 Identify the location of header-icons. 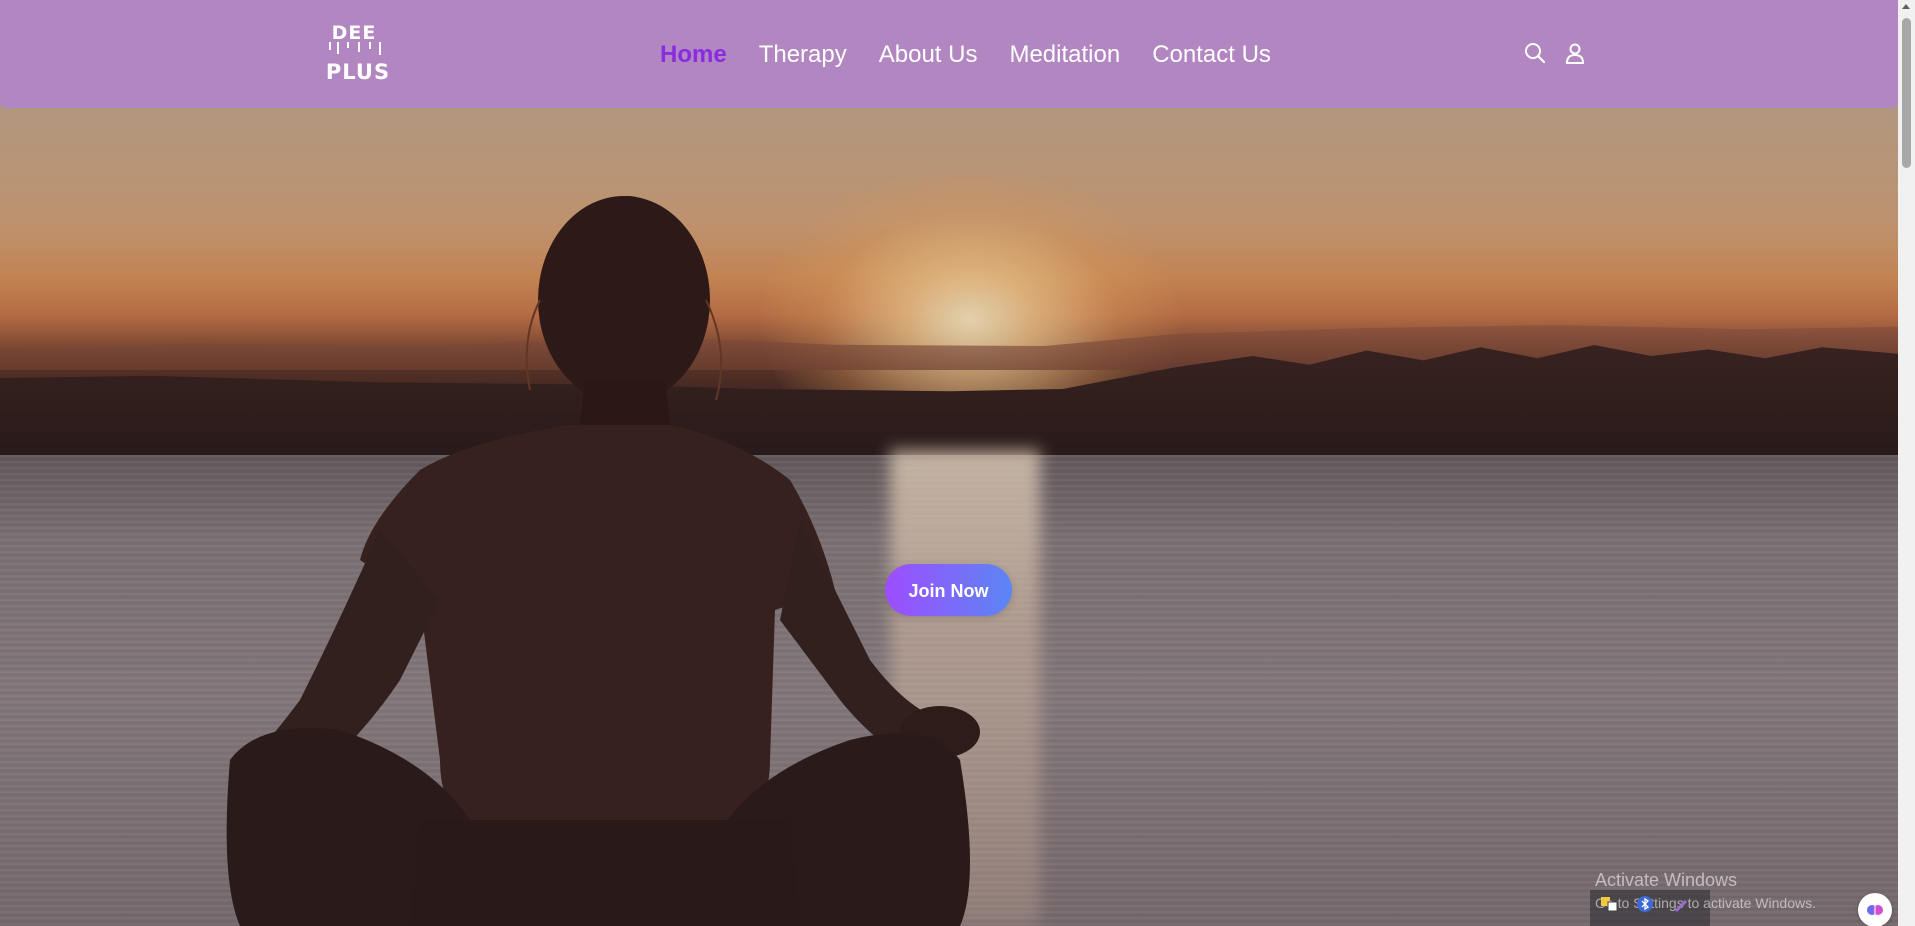
(1555, 53).